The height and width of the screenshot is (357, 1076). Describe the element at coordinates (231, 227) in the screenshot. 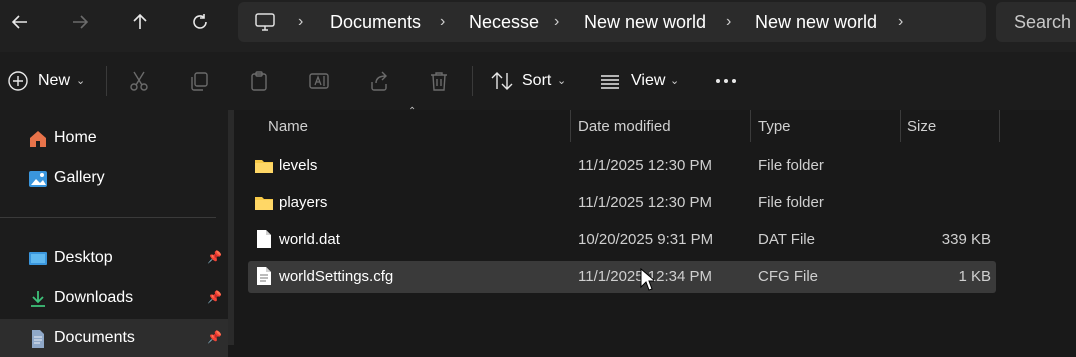

I see `sidebar-scrollbar` at that location.